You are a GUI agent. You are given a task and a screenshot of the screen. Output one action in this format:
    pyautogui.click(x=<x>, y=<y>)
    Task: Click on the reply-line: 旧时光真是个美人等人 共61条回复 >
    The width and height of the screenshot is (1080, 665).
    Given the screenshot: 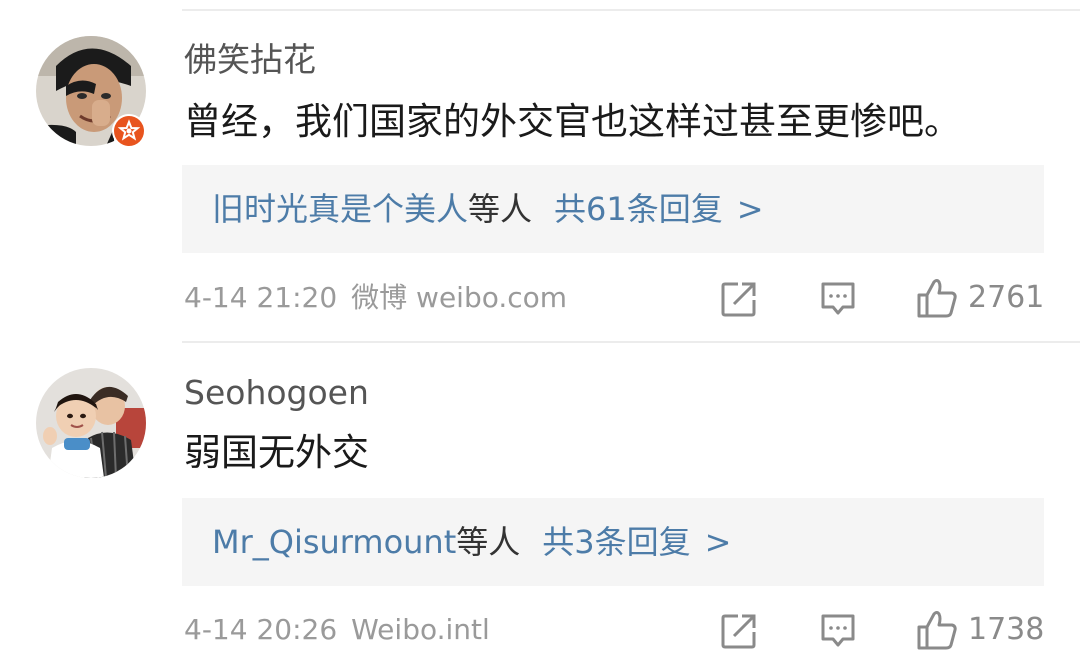 What is the action you would take?
    pyautogui.click(x=488, y=209)
    